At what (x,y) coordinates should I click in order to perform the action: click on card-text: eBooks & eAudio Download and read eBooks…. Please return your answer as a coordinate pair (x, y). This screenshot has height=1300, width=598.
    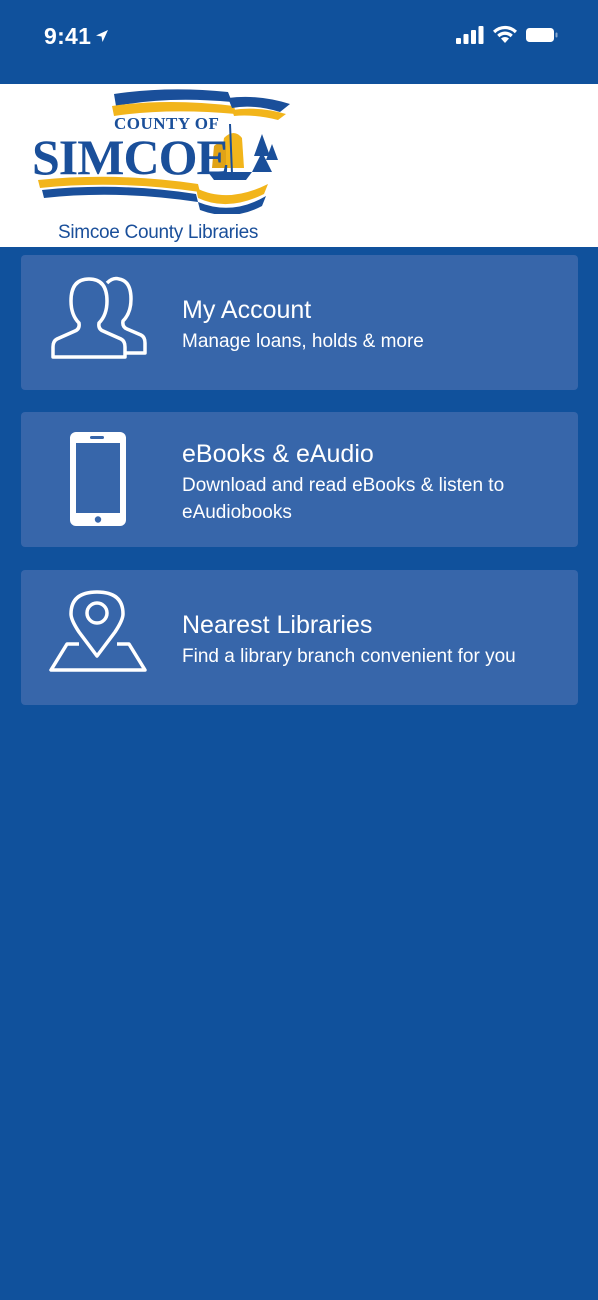
    Looking at the image, I should click on (365, 482).